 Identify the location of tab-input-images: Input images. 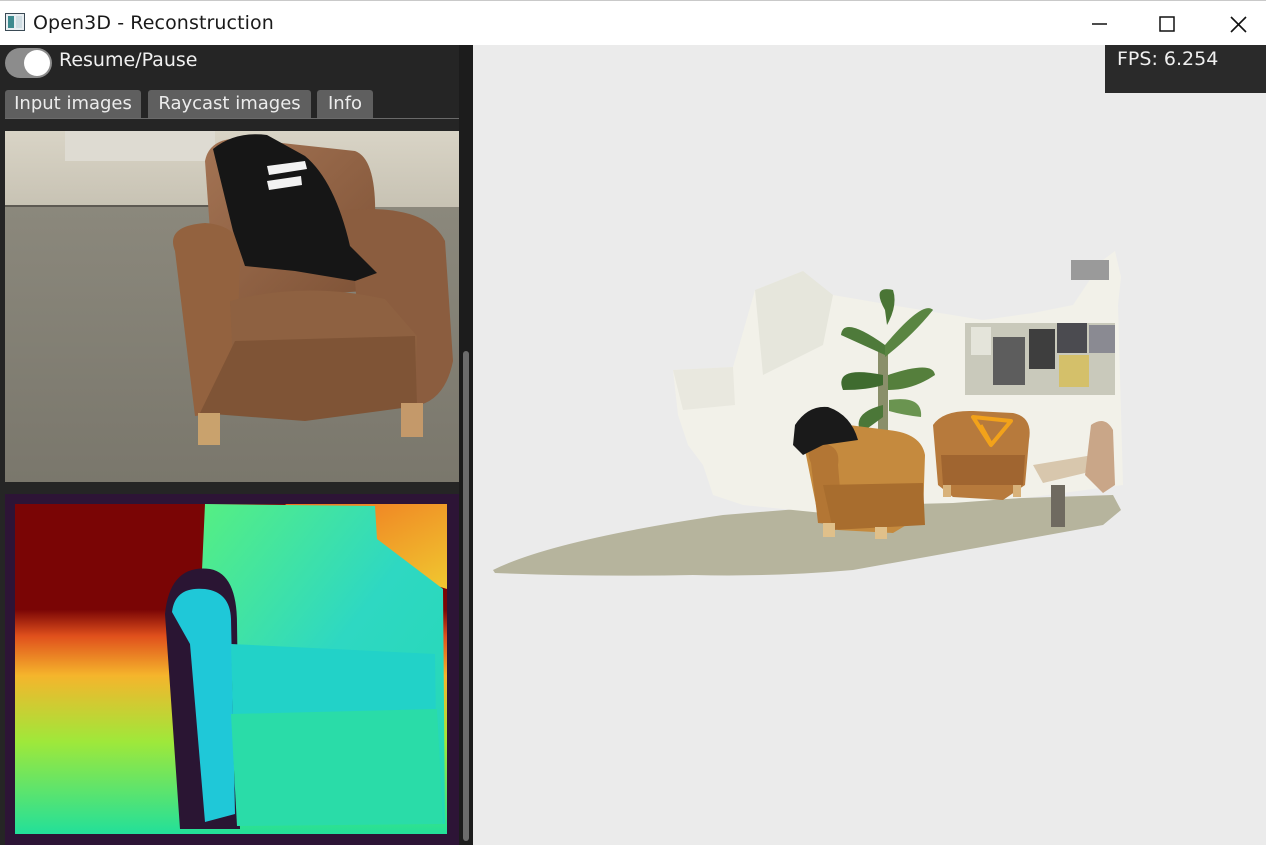
(73, 104).